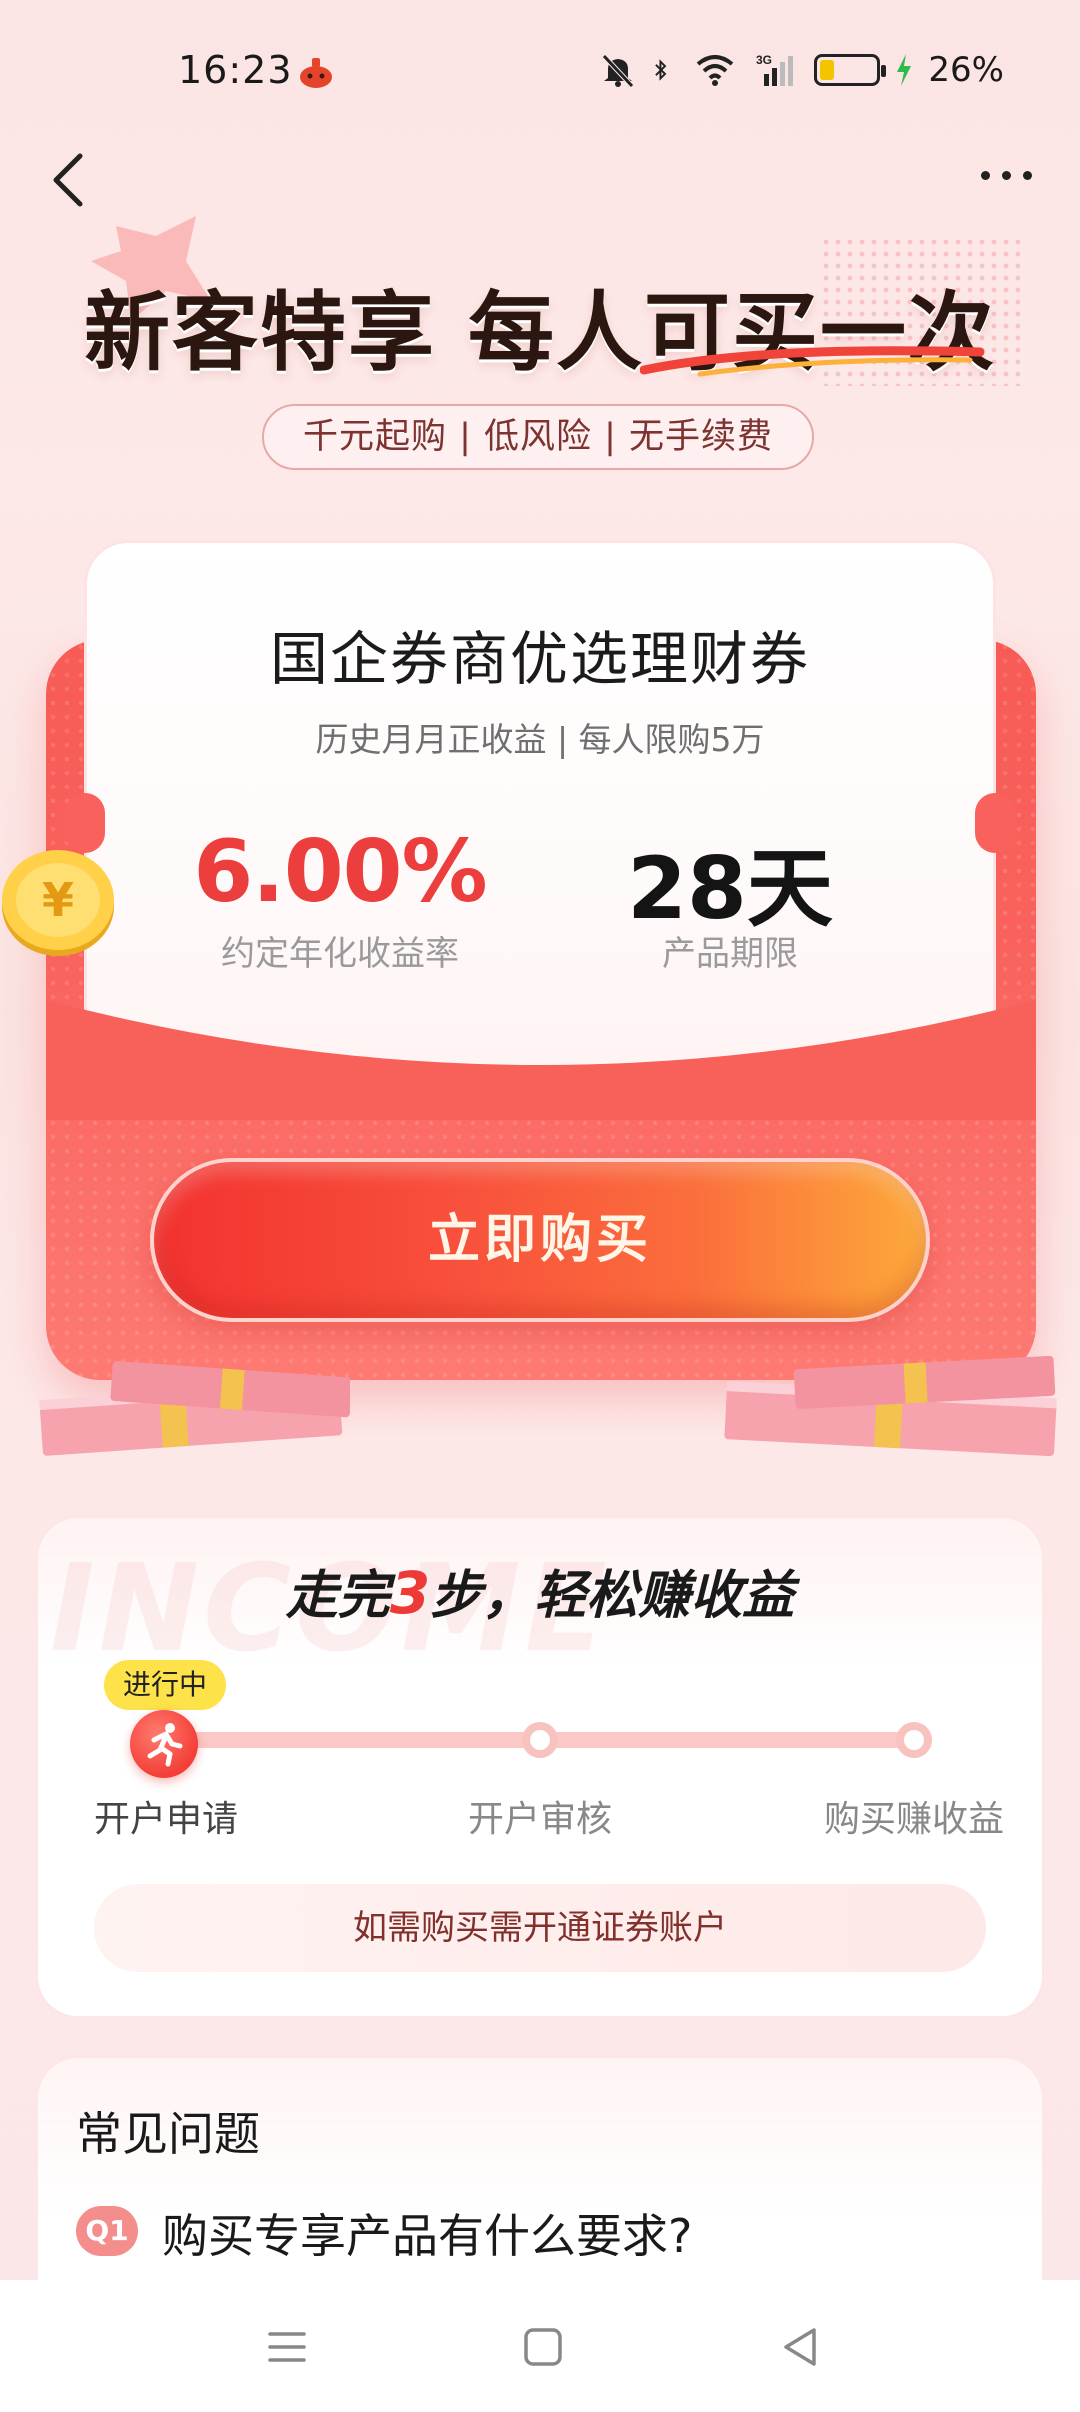  I want to click on network-label: 3G, so click(764, 60).